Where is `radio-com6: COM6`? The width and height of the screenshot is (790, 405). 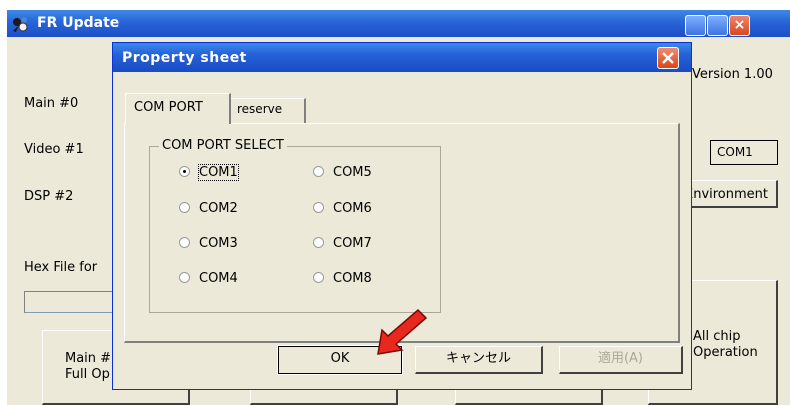
radio-com6: COM6 is located at coordinates (342, 210).